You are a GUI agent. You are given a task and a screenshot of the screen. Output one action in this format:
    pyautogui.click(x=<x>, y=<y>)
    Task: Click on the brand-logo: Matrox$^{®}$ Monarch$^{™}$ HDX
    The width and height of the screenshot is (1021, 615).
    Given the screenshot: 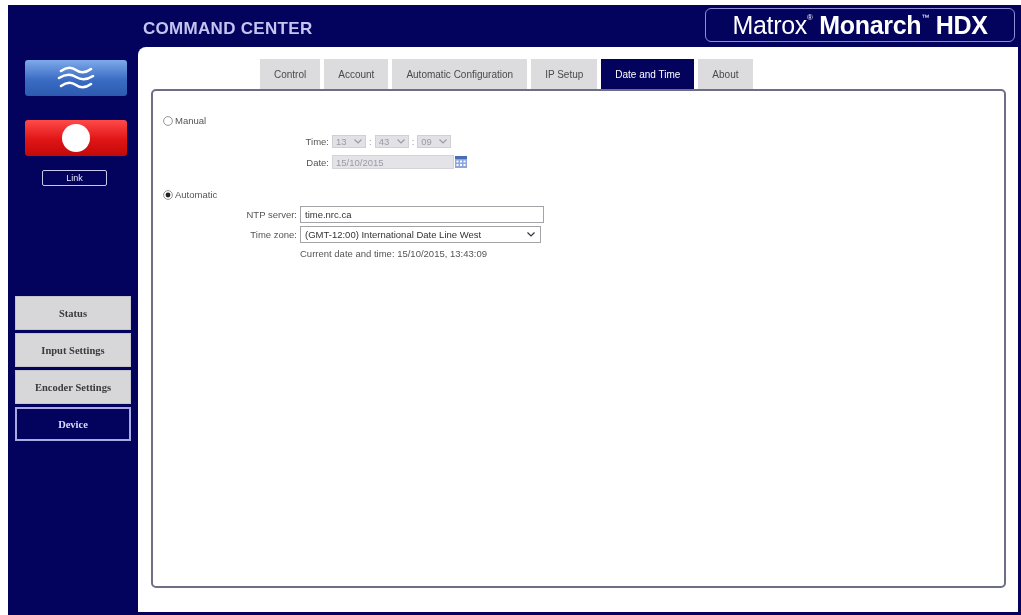 What is the action you would take?
    pyautogui.click(x=860, y=25)
    